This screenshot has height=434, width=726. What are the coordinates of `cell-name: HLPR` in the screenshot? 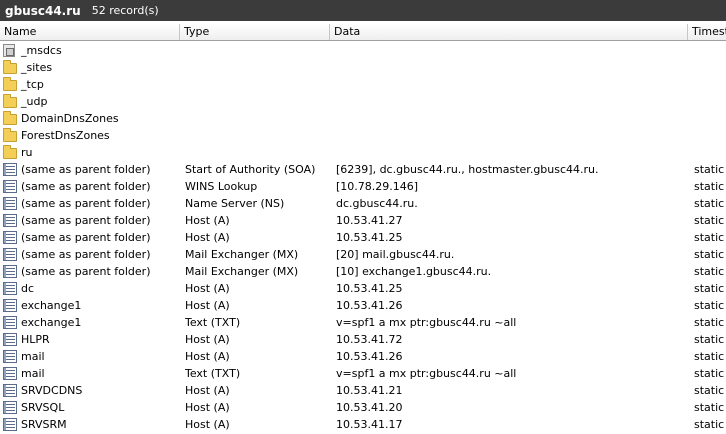 It's located at (91, 339).